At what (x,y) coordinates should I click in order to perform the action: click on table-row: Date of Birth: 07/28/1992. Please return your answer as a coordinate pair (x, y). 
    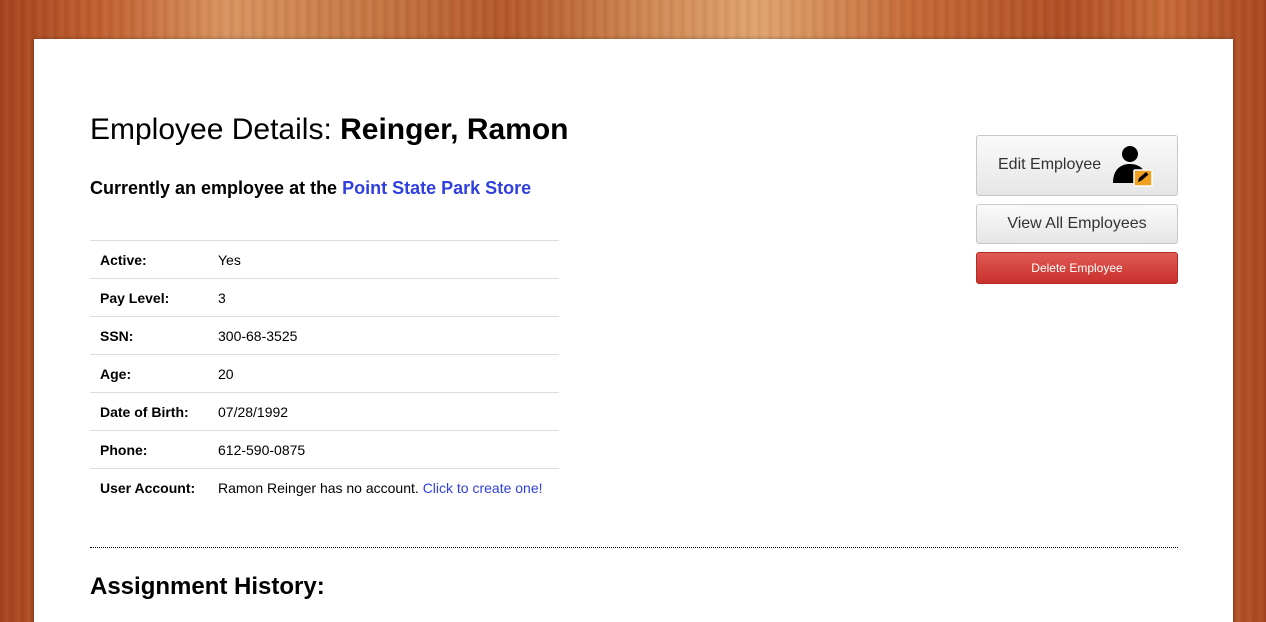
    Looking at the image, I should click on (324, 411).